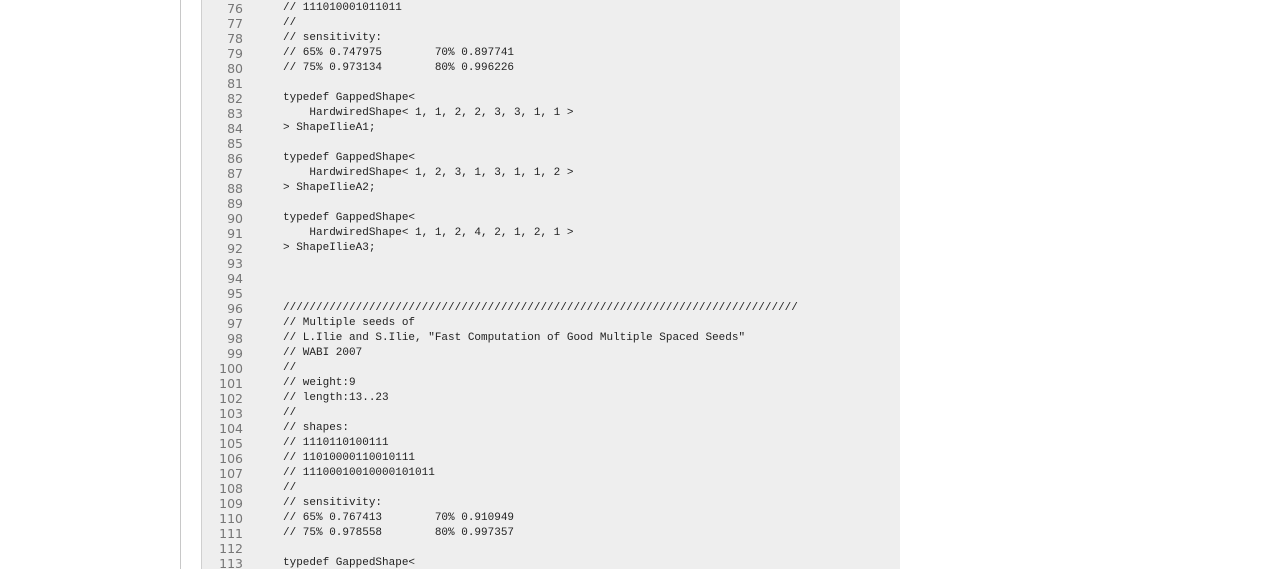 Image resolution: width=1264 pixels, height=569 pixels. What do you see at coordinates (319, 383) in the screenshot?
I see `line-code: // weight:9` at bounding box center [319, 383].